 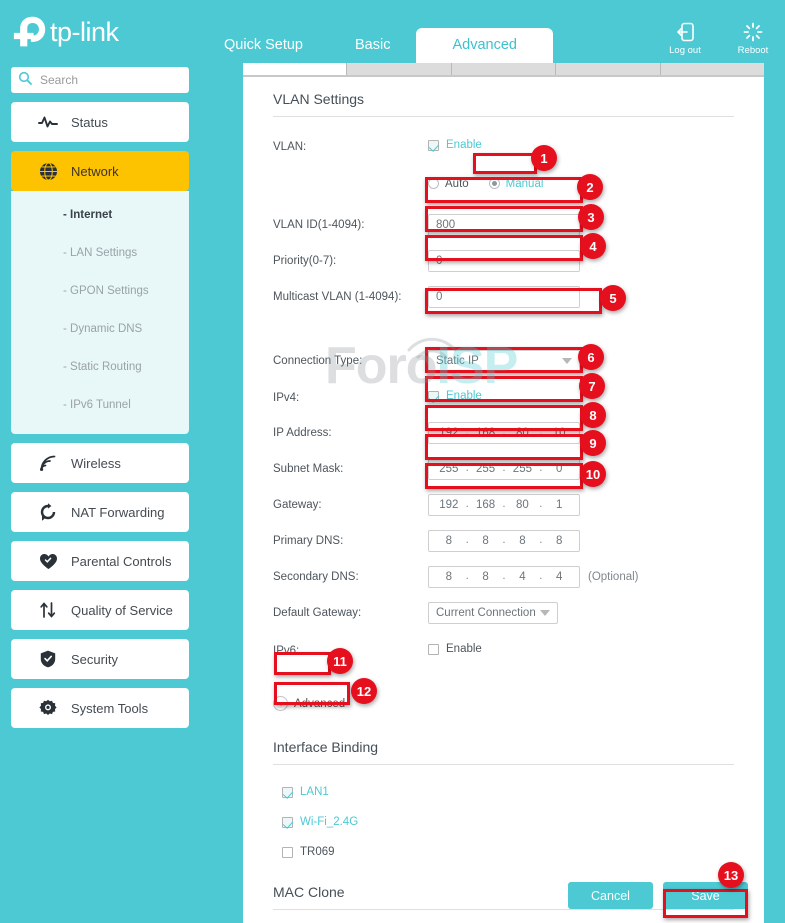 What do you see at coordinates (308, 852) in the screenshot?
I see `binding-checkbox-tr069: TR069` at bounding box center [308, 852].